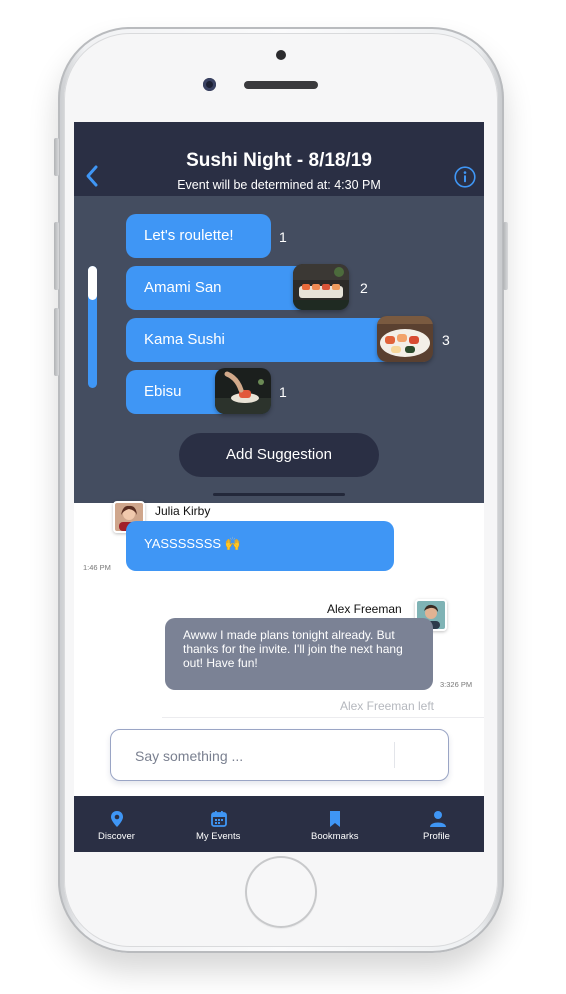  Describe the element at coordinates (260, 756) in the screenshot. I see `message-input` at that location.